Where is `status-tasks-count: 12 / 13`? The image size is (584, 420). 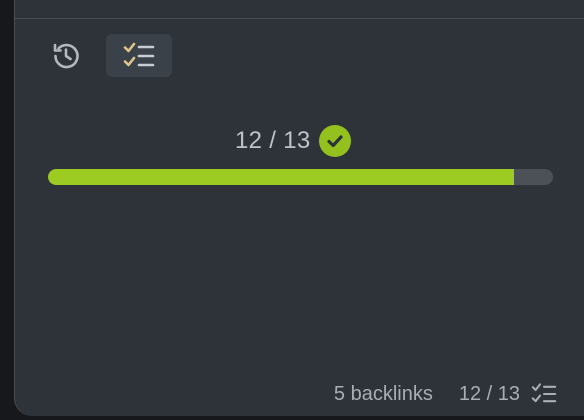
status-tasks-count: 12 / 13 is located at coordinates (489, 394).